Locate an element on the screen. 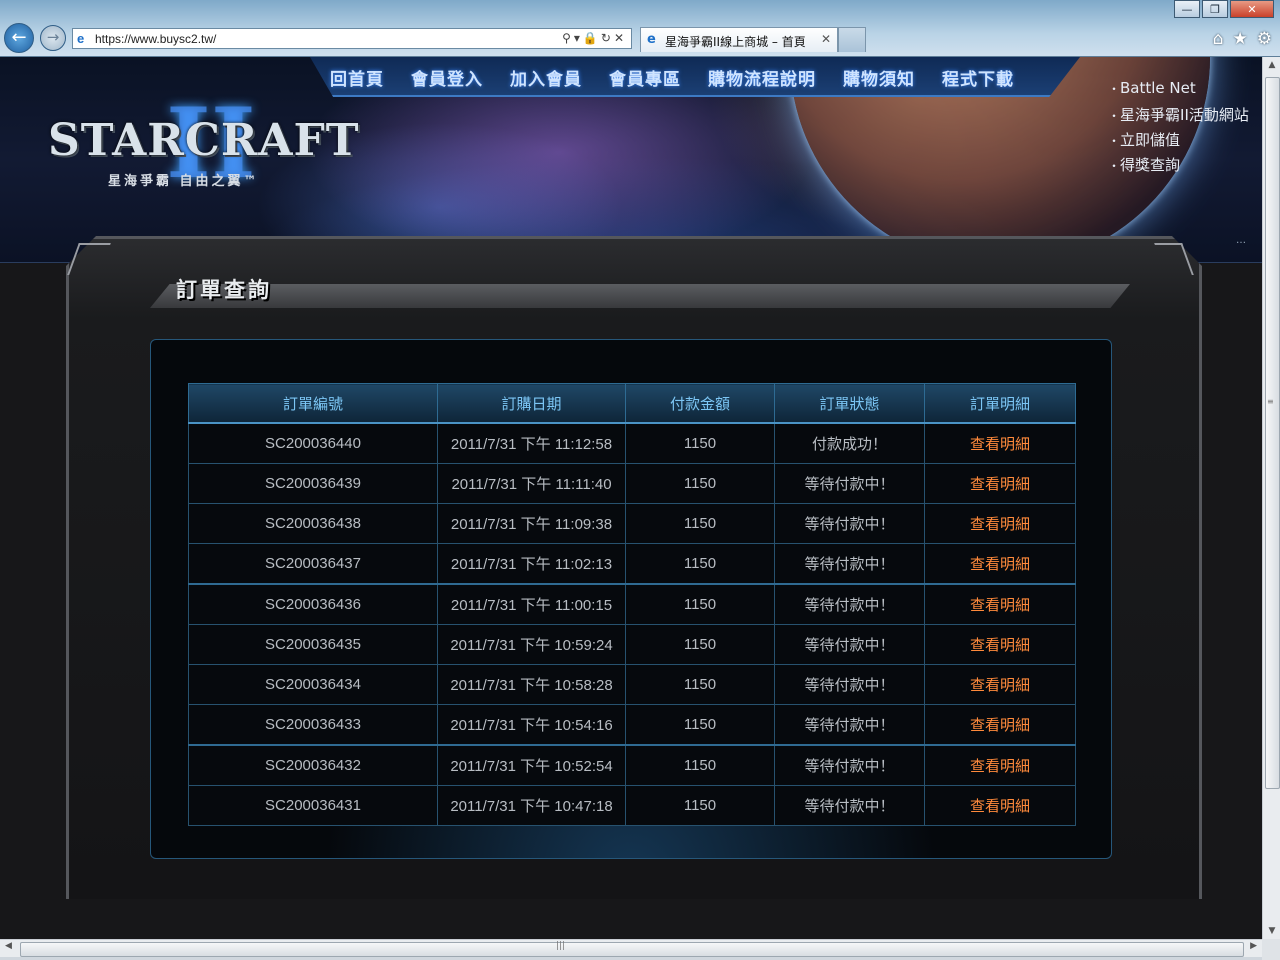  panel-title-bar is located at coordinates (640, 296).